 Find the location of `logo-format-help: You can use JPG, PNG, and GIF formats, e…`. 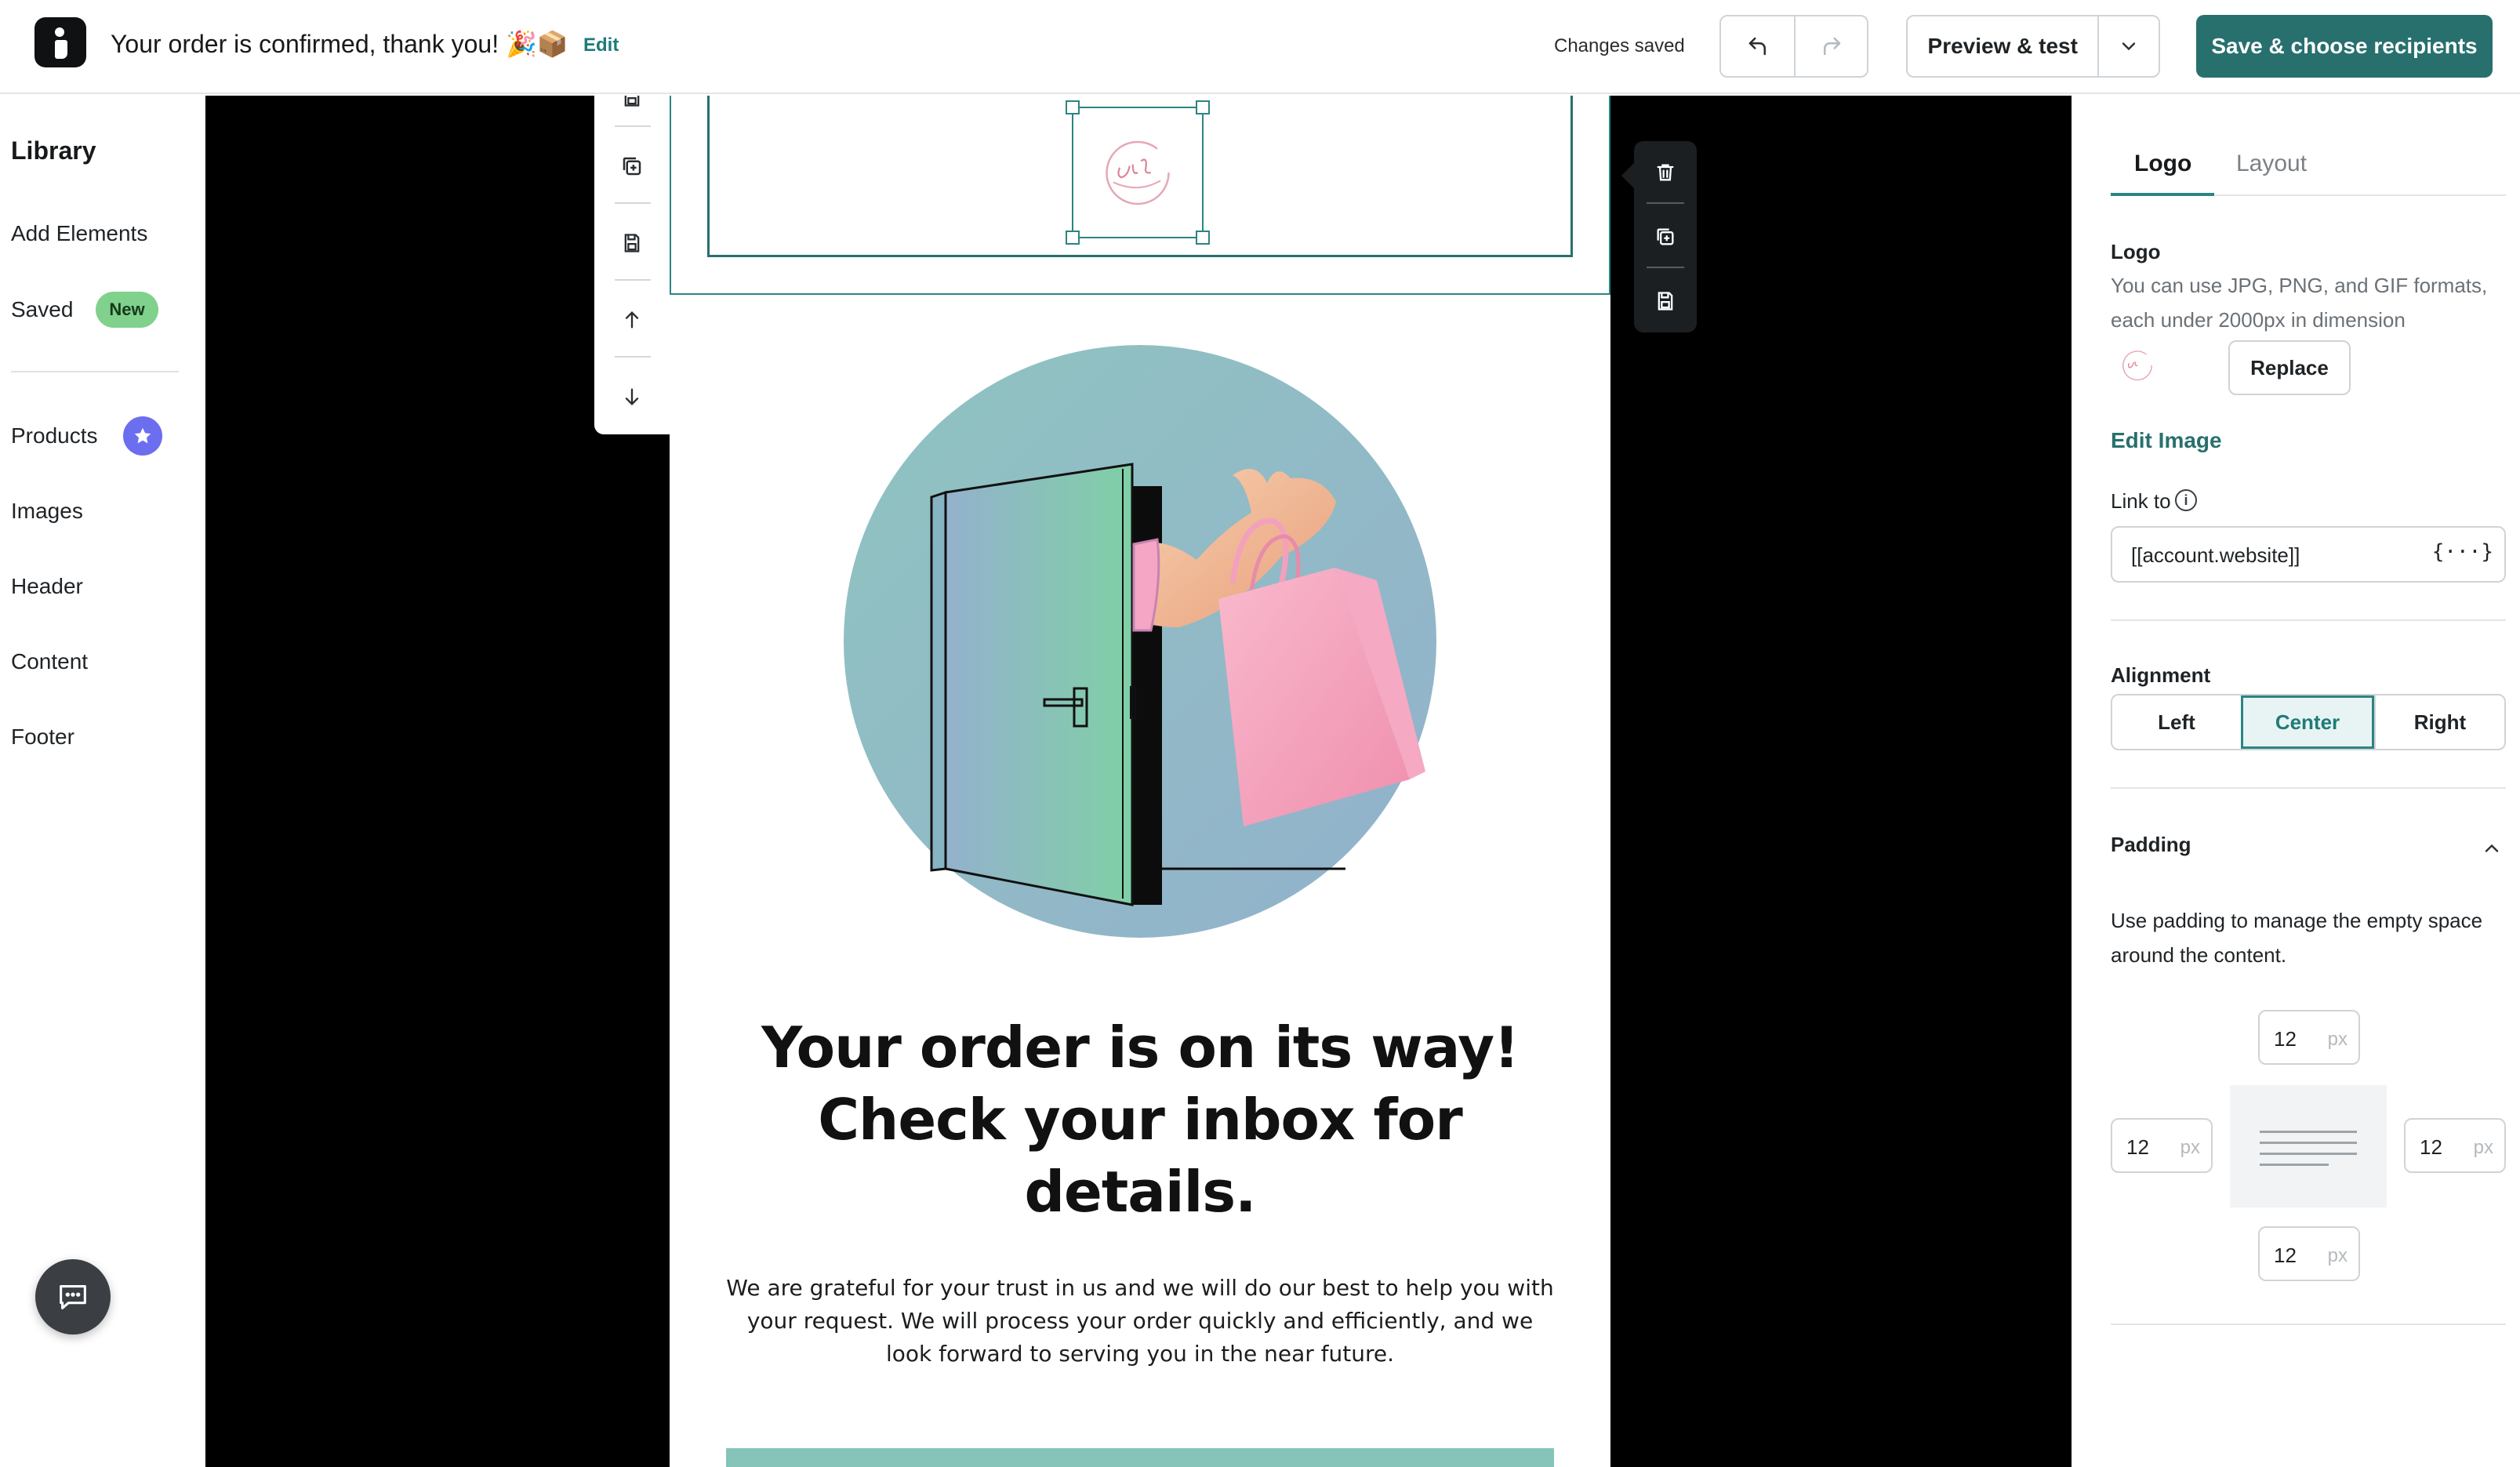

logo-format-help: You can use JPG, PNG, and GIF formats, e… is located at coordinates (2299, 303).